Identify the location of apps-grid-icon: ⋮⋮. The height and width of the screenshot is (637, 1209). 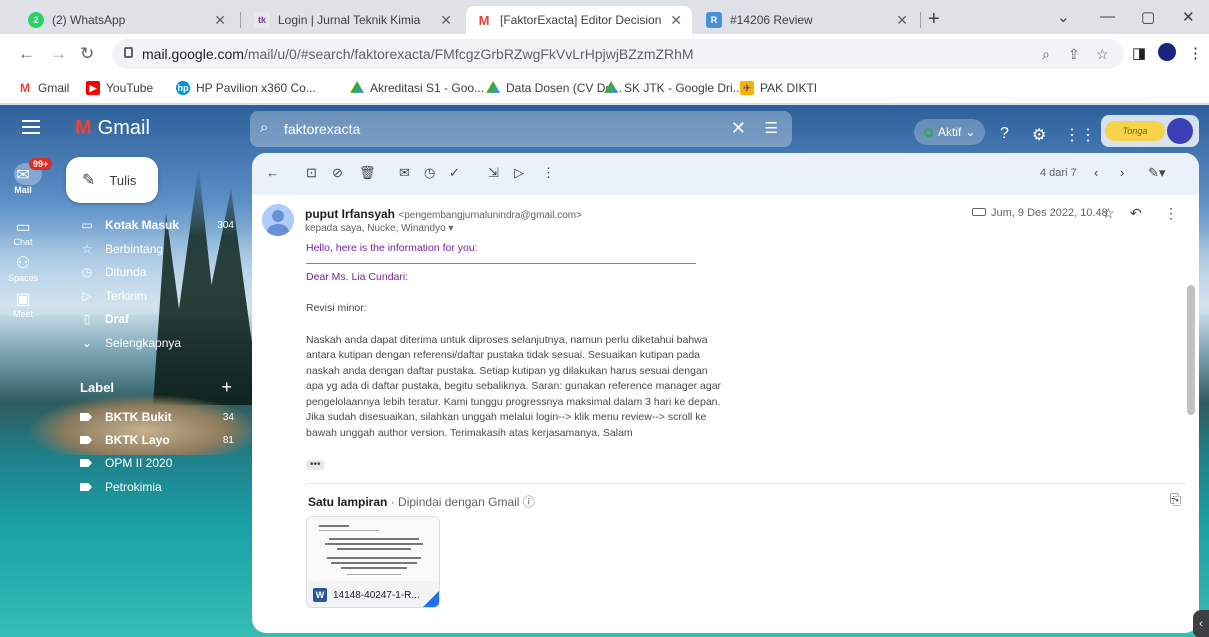
(1080, 135).